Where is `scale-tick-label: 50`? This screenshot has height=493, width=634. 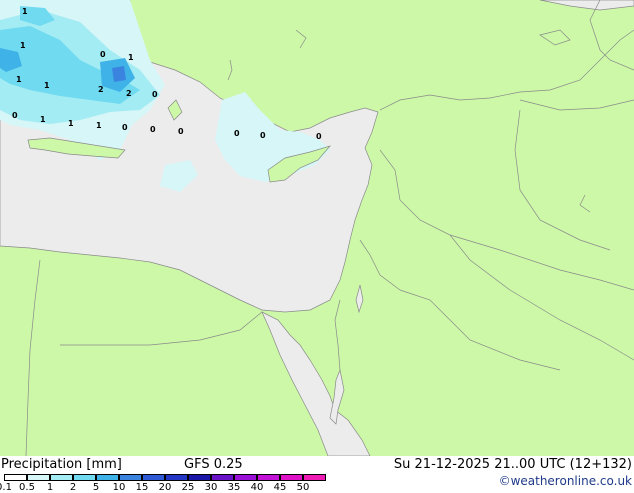
scale-tick-label: 50 is located at coordinates (303, 487).